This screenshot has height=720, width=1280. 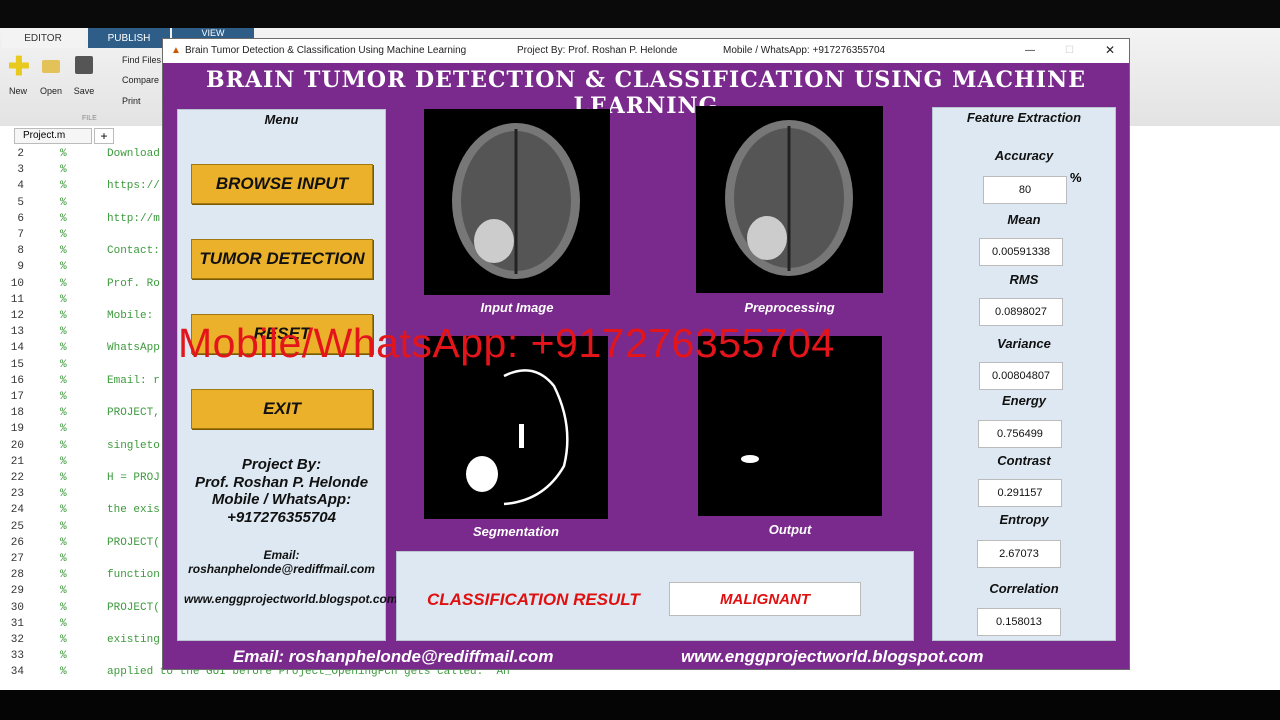 What do you see at coordinates (20, 202) in the screenshot?
I see `line-number: 5` at bounding box center [20, 202].